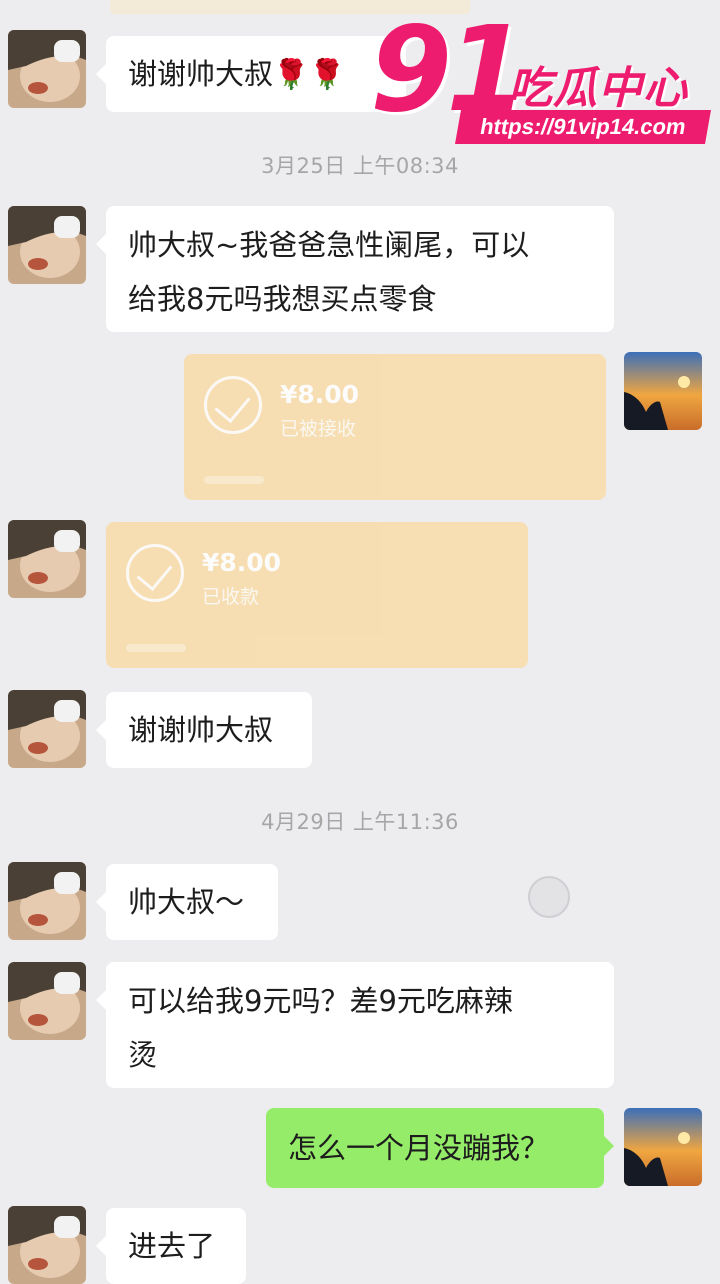  Describe the element at coordinates (237, 74) in the screenshot. I see `message-text: 谢谢帅大叔🌹🌹` at that location.